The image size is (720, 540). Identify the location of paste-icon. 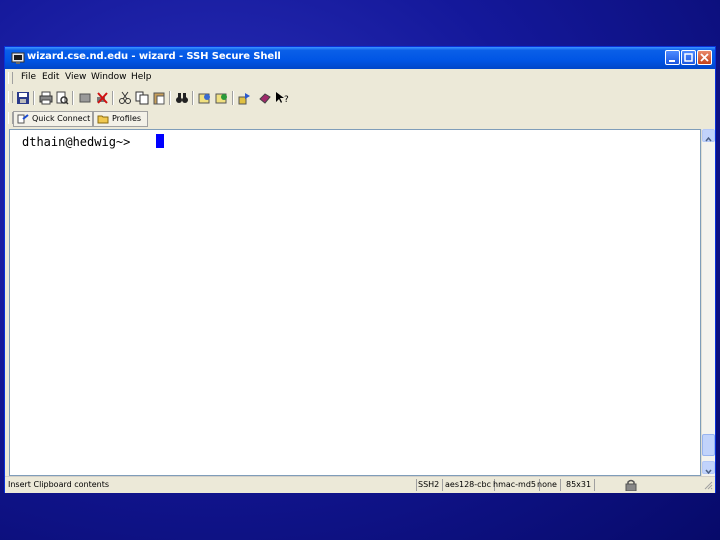
(159, 98).